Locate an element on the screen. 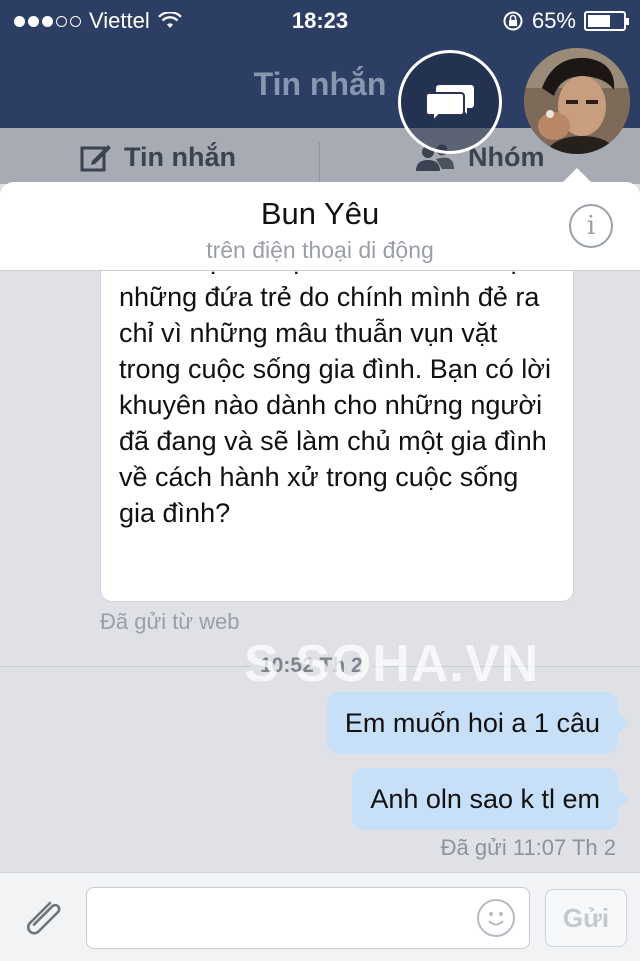  status-bar: Viettel 18:23 65% is located at coordinates (320, 20).